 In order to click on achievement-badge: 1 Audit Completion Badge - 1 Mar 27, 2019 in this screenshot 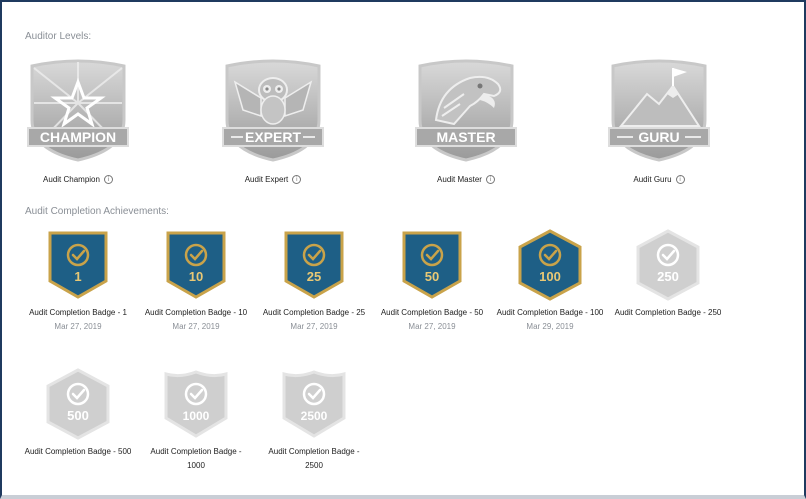, I will do `click(78, 281)`.